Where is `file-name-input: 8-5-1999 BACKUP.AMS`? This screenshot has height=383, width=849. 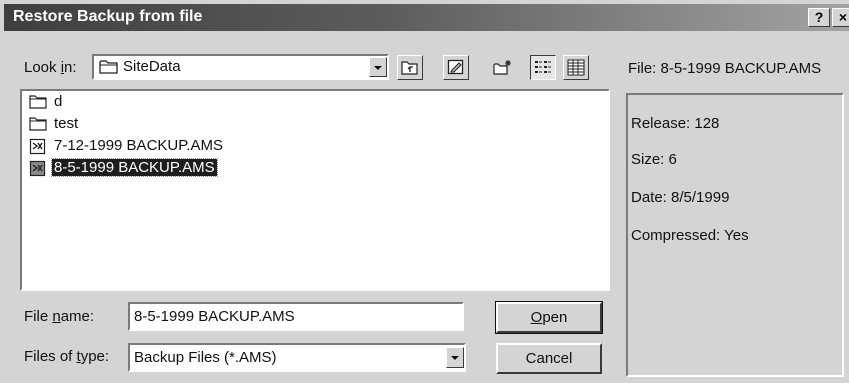
file-name-input: 8-5-1999 BACKUP.AMS is located at coordinates (296, 316).